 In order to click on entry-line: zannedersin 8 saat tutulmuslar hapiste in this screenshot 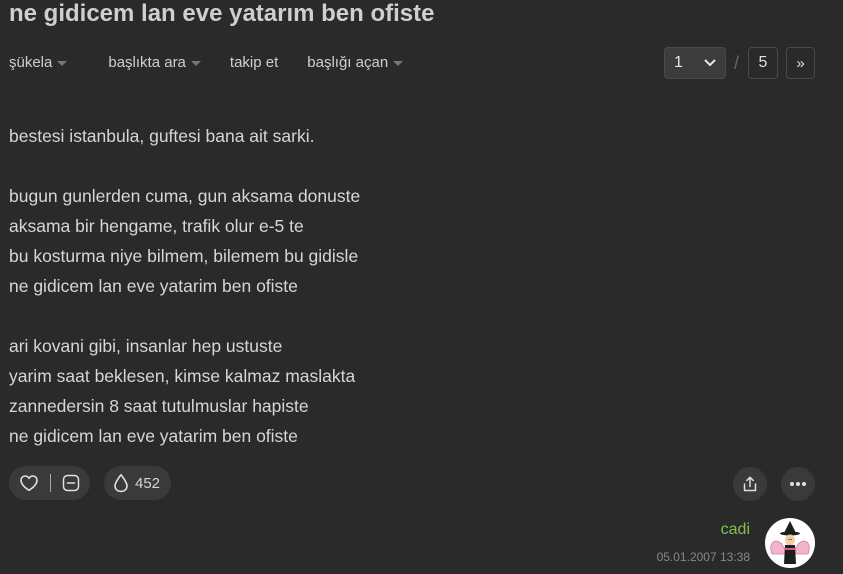, I will do `click(159, 406)`.